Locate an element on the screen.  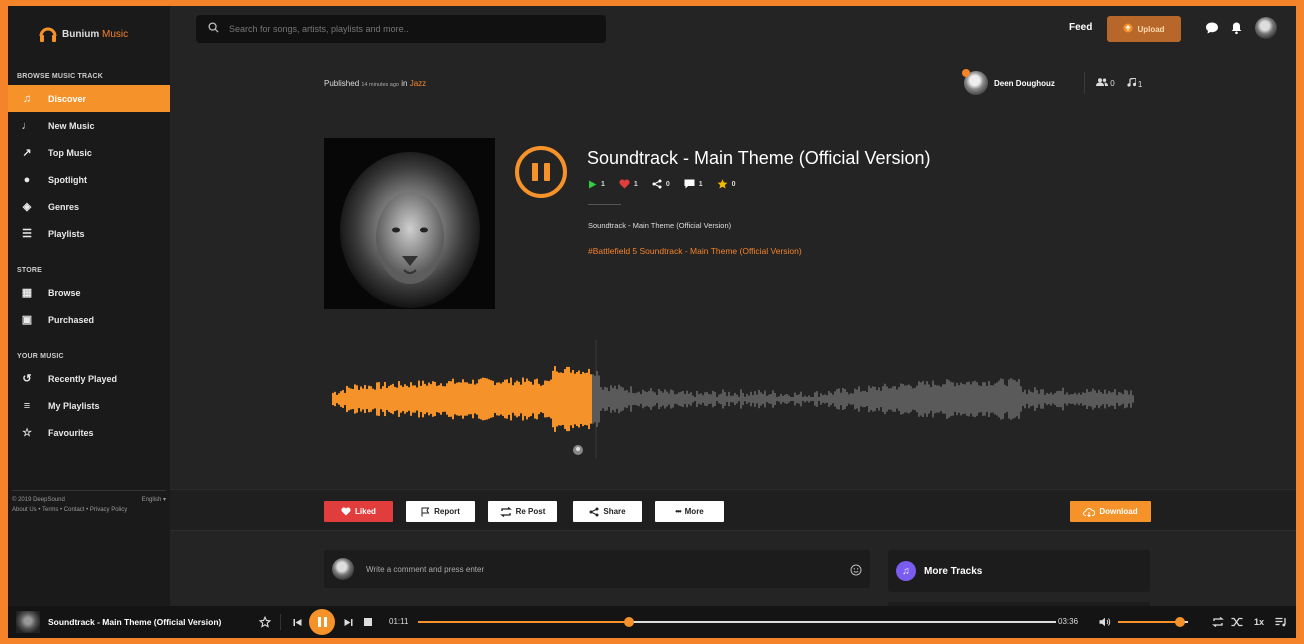
sidebar-item-spotlight: ● Spotlight is located at coordinates (89, 179).